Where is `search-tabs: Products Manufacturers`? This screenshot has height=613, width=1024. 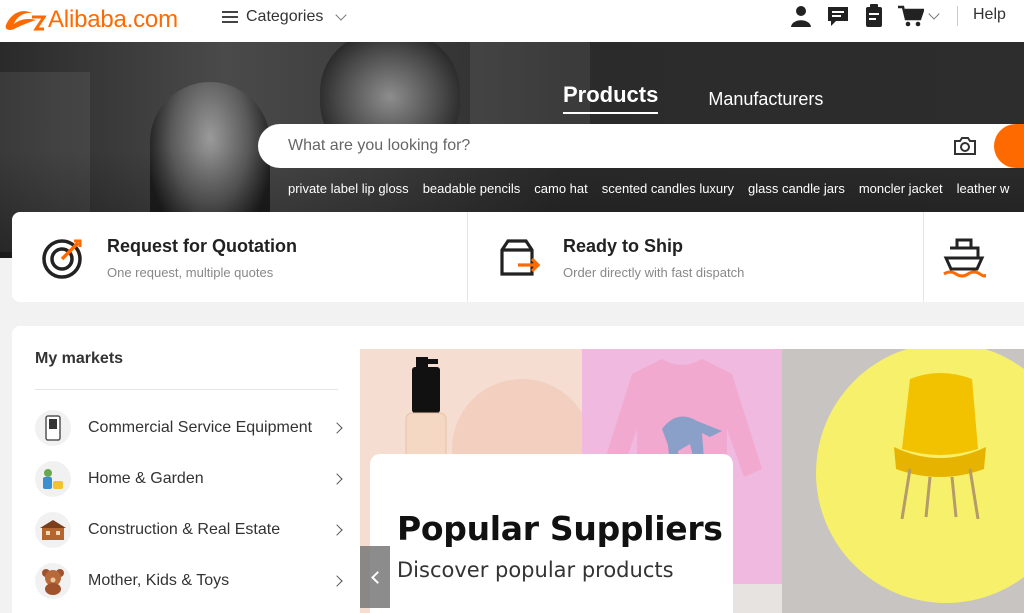
search-tabs: Products Manufacturers is located at coordinates (693, 98).